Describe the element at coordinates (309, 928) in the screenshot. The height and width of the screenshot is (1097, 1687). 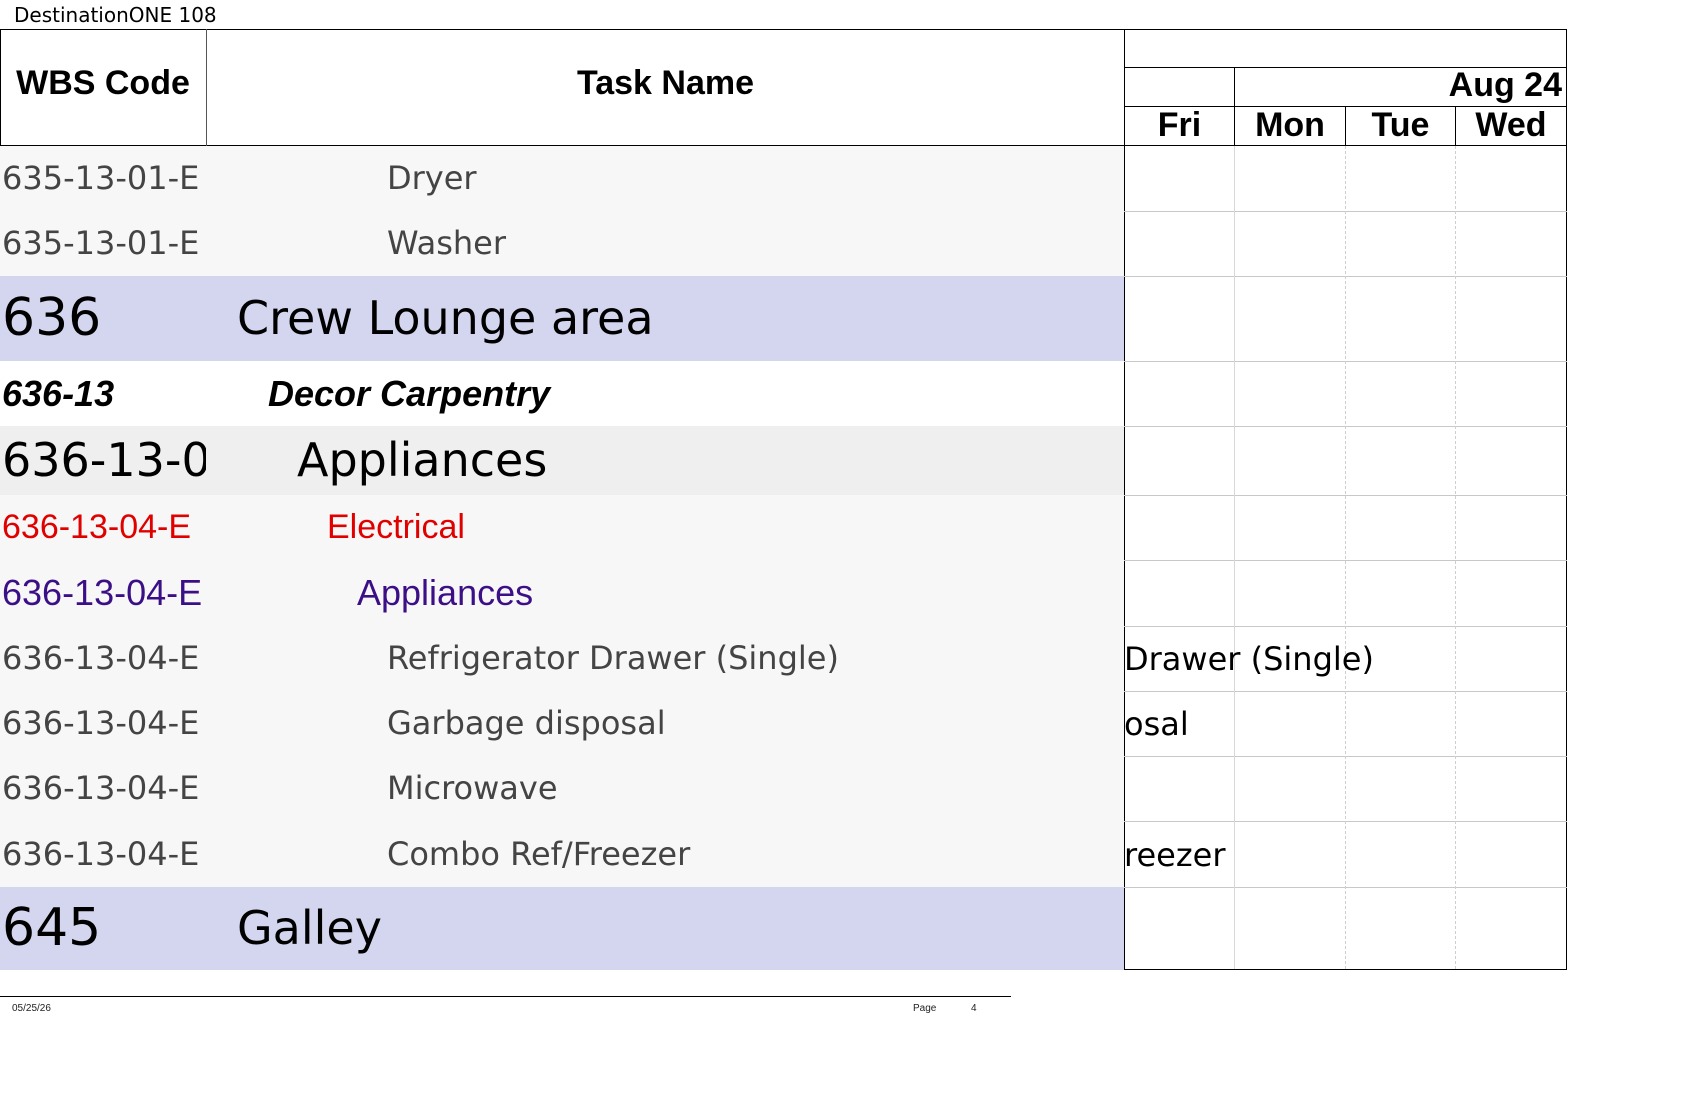
I see `task-name-cell: Galley` at that location.